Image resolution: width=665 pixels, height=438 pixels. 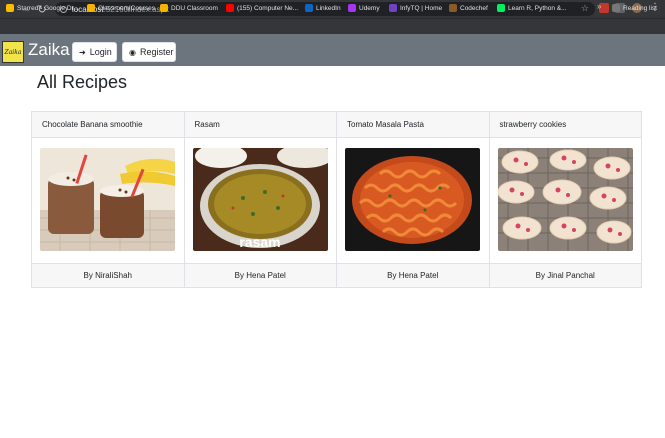 I want to click on bookmark-label: InfyTQ | Home, so click(x=421, y=8).